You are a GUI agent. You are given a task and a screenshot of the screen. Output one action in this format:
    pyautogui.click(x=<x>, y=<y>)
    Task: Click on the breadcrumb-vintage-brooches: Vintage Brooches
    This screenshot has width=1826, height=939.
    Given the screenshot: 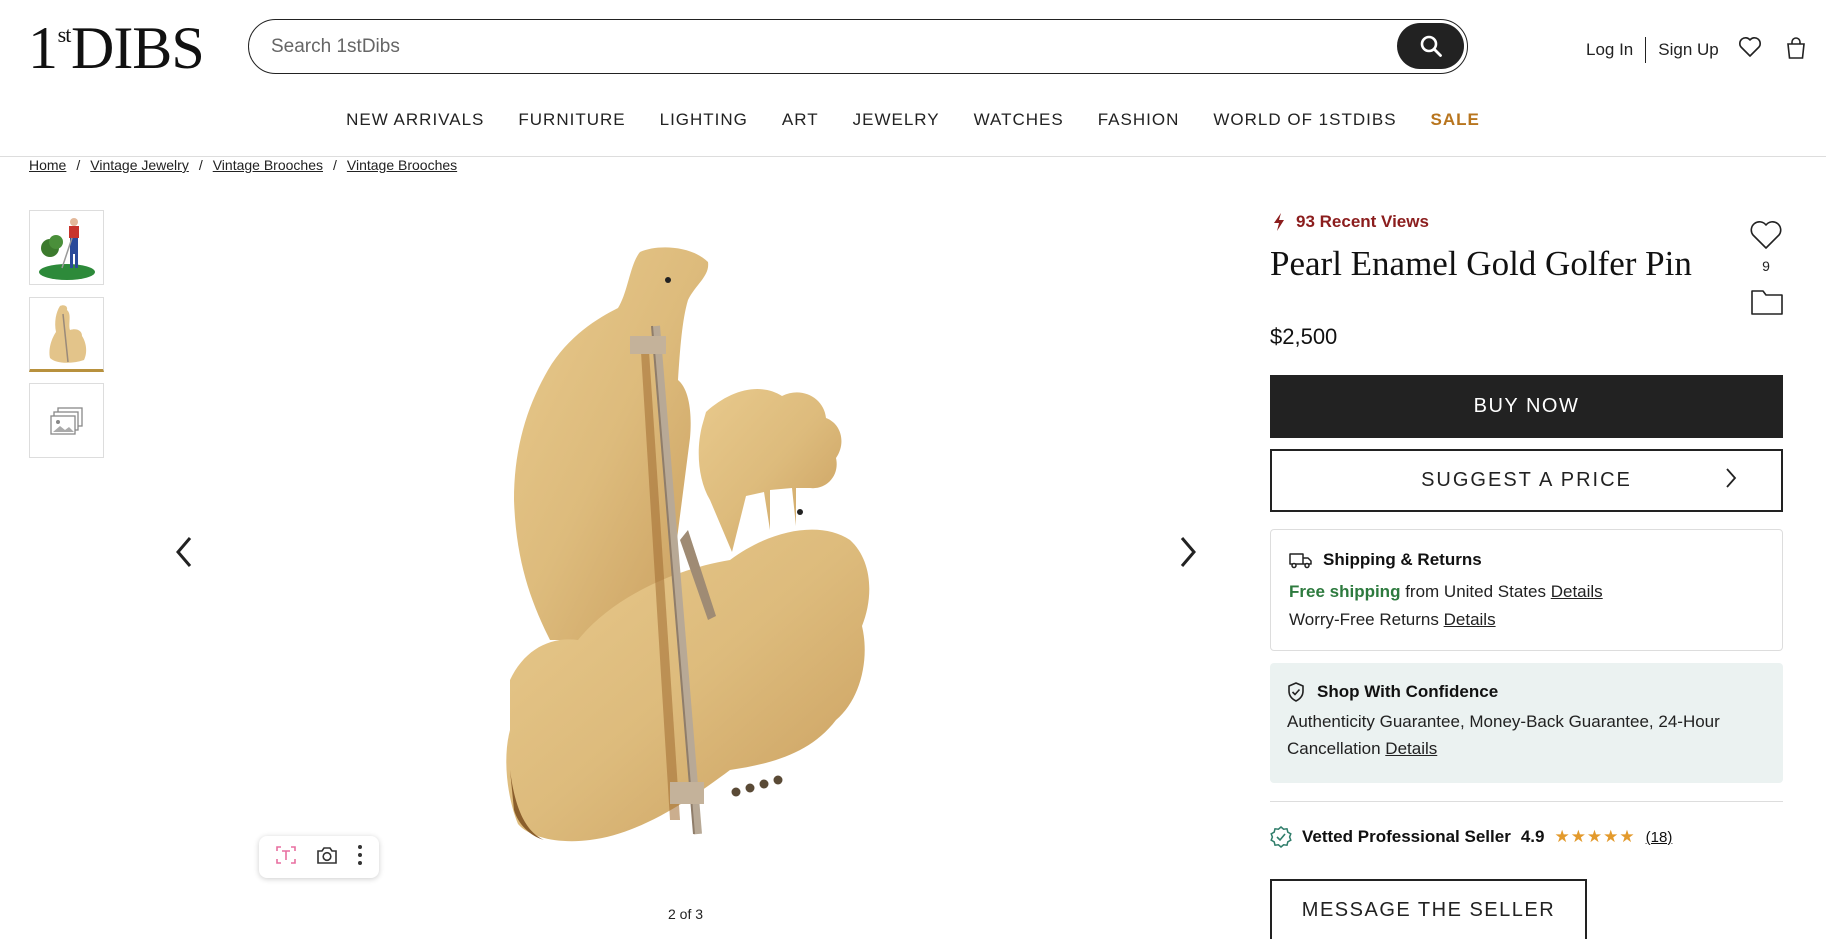 What is the action you would take?
    pyautogui.click(x=268, y=165)
    